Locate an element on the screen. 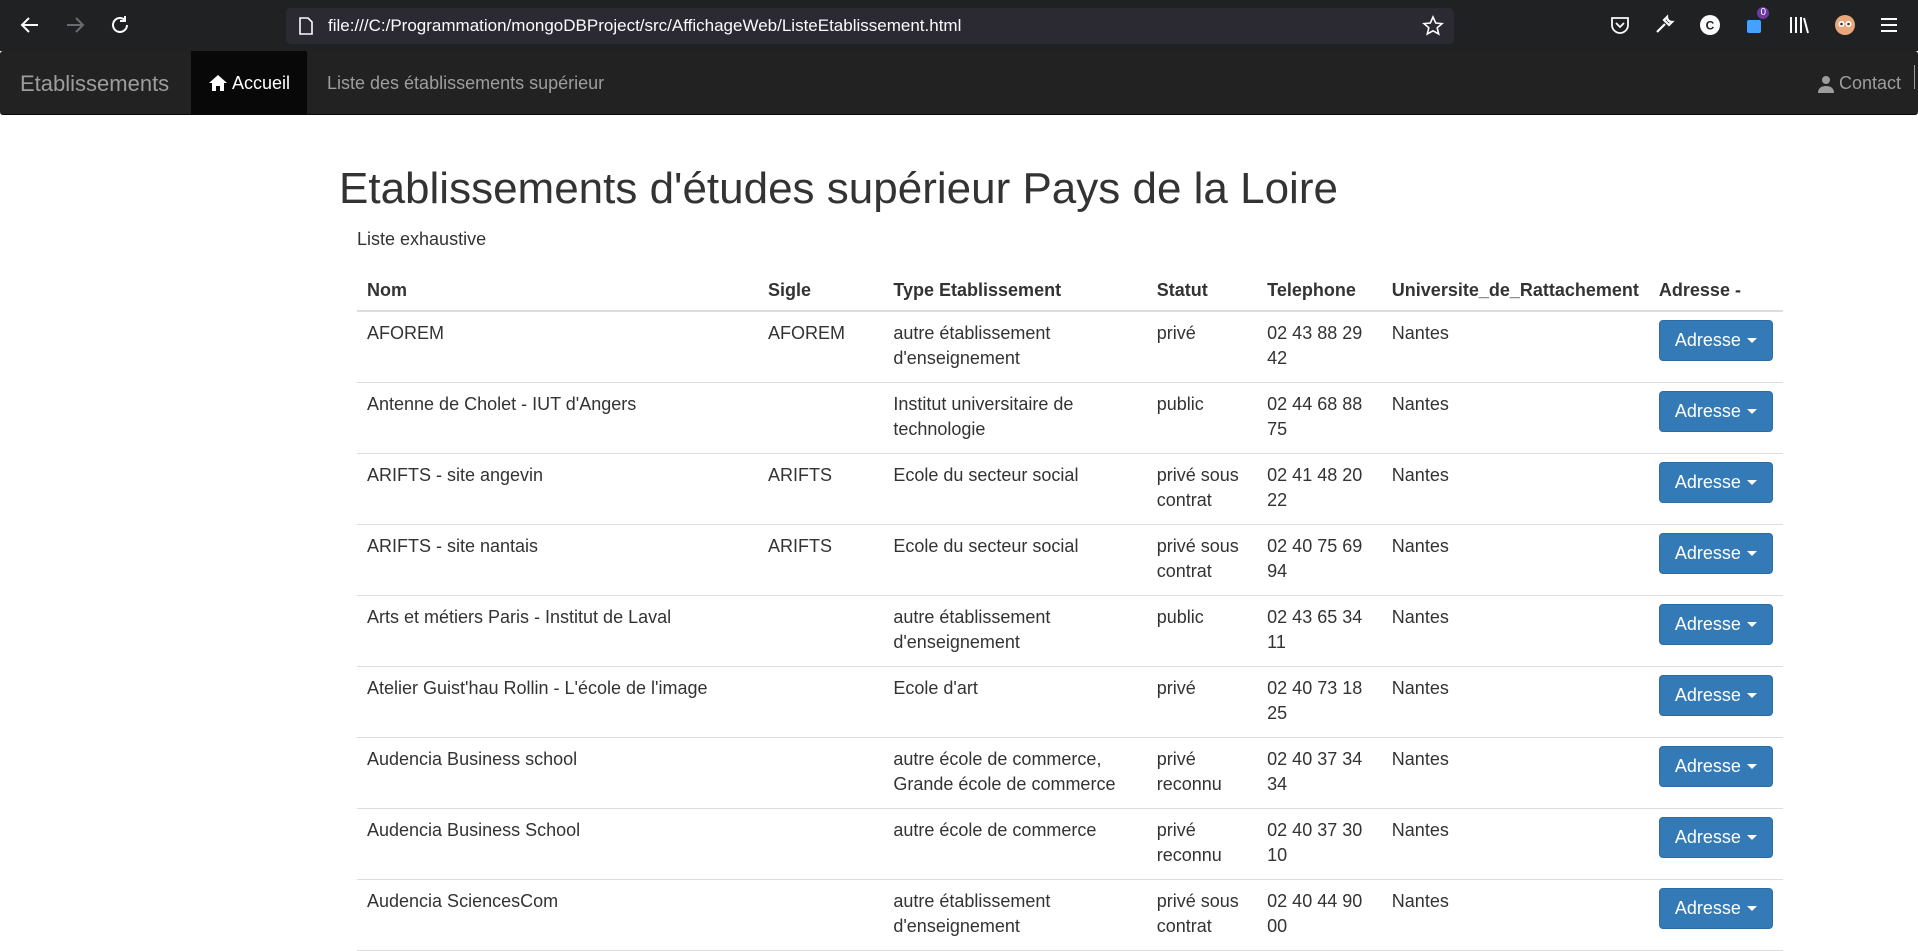  user-icon is located at coordinates (1825, 84).